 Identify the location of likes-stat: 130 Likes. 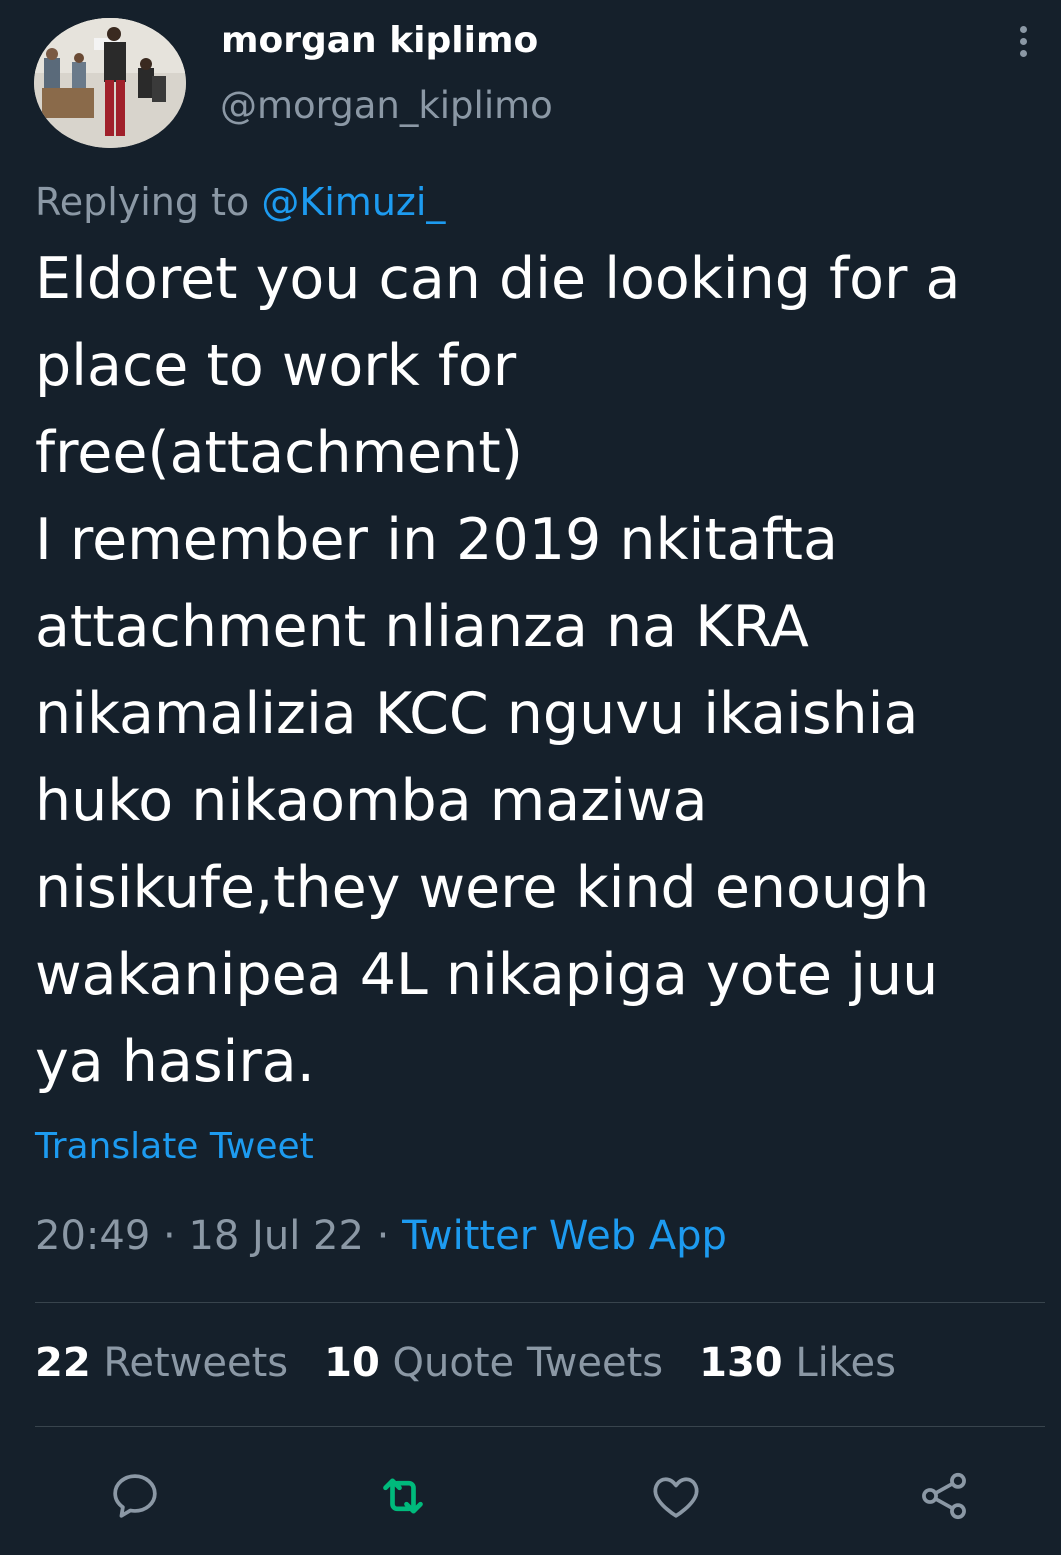
(797, 1363).